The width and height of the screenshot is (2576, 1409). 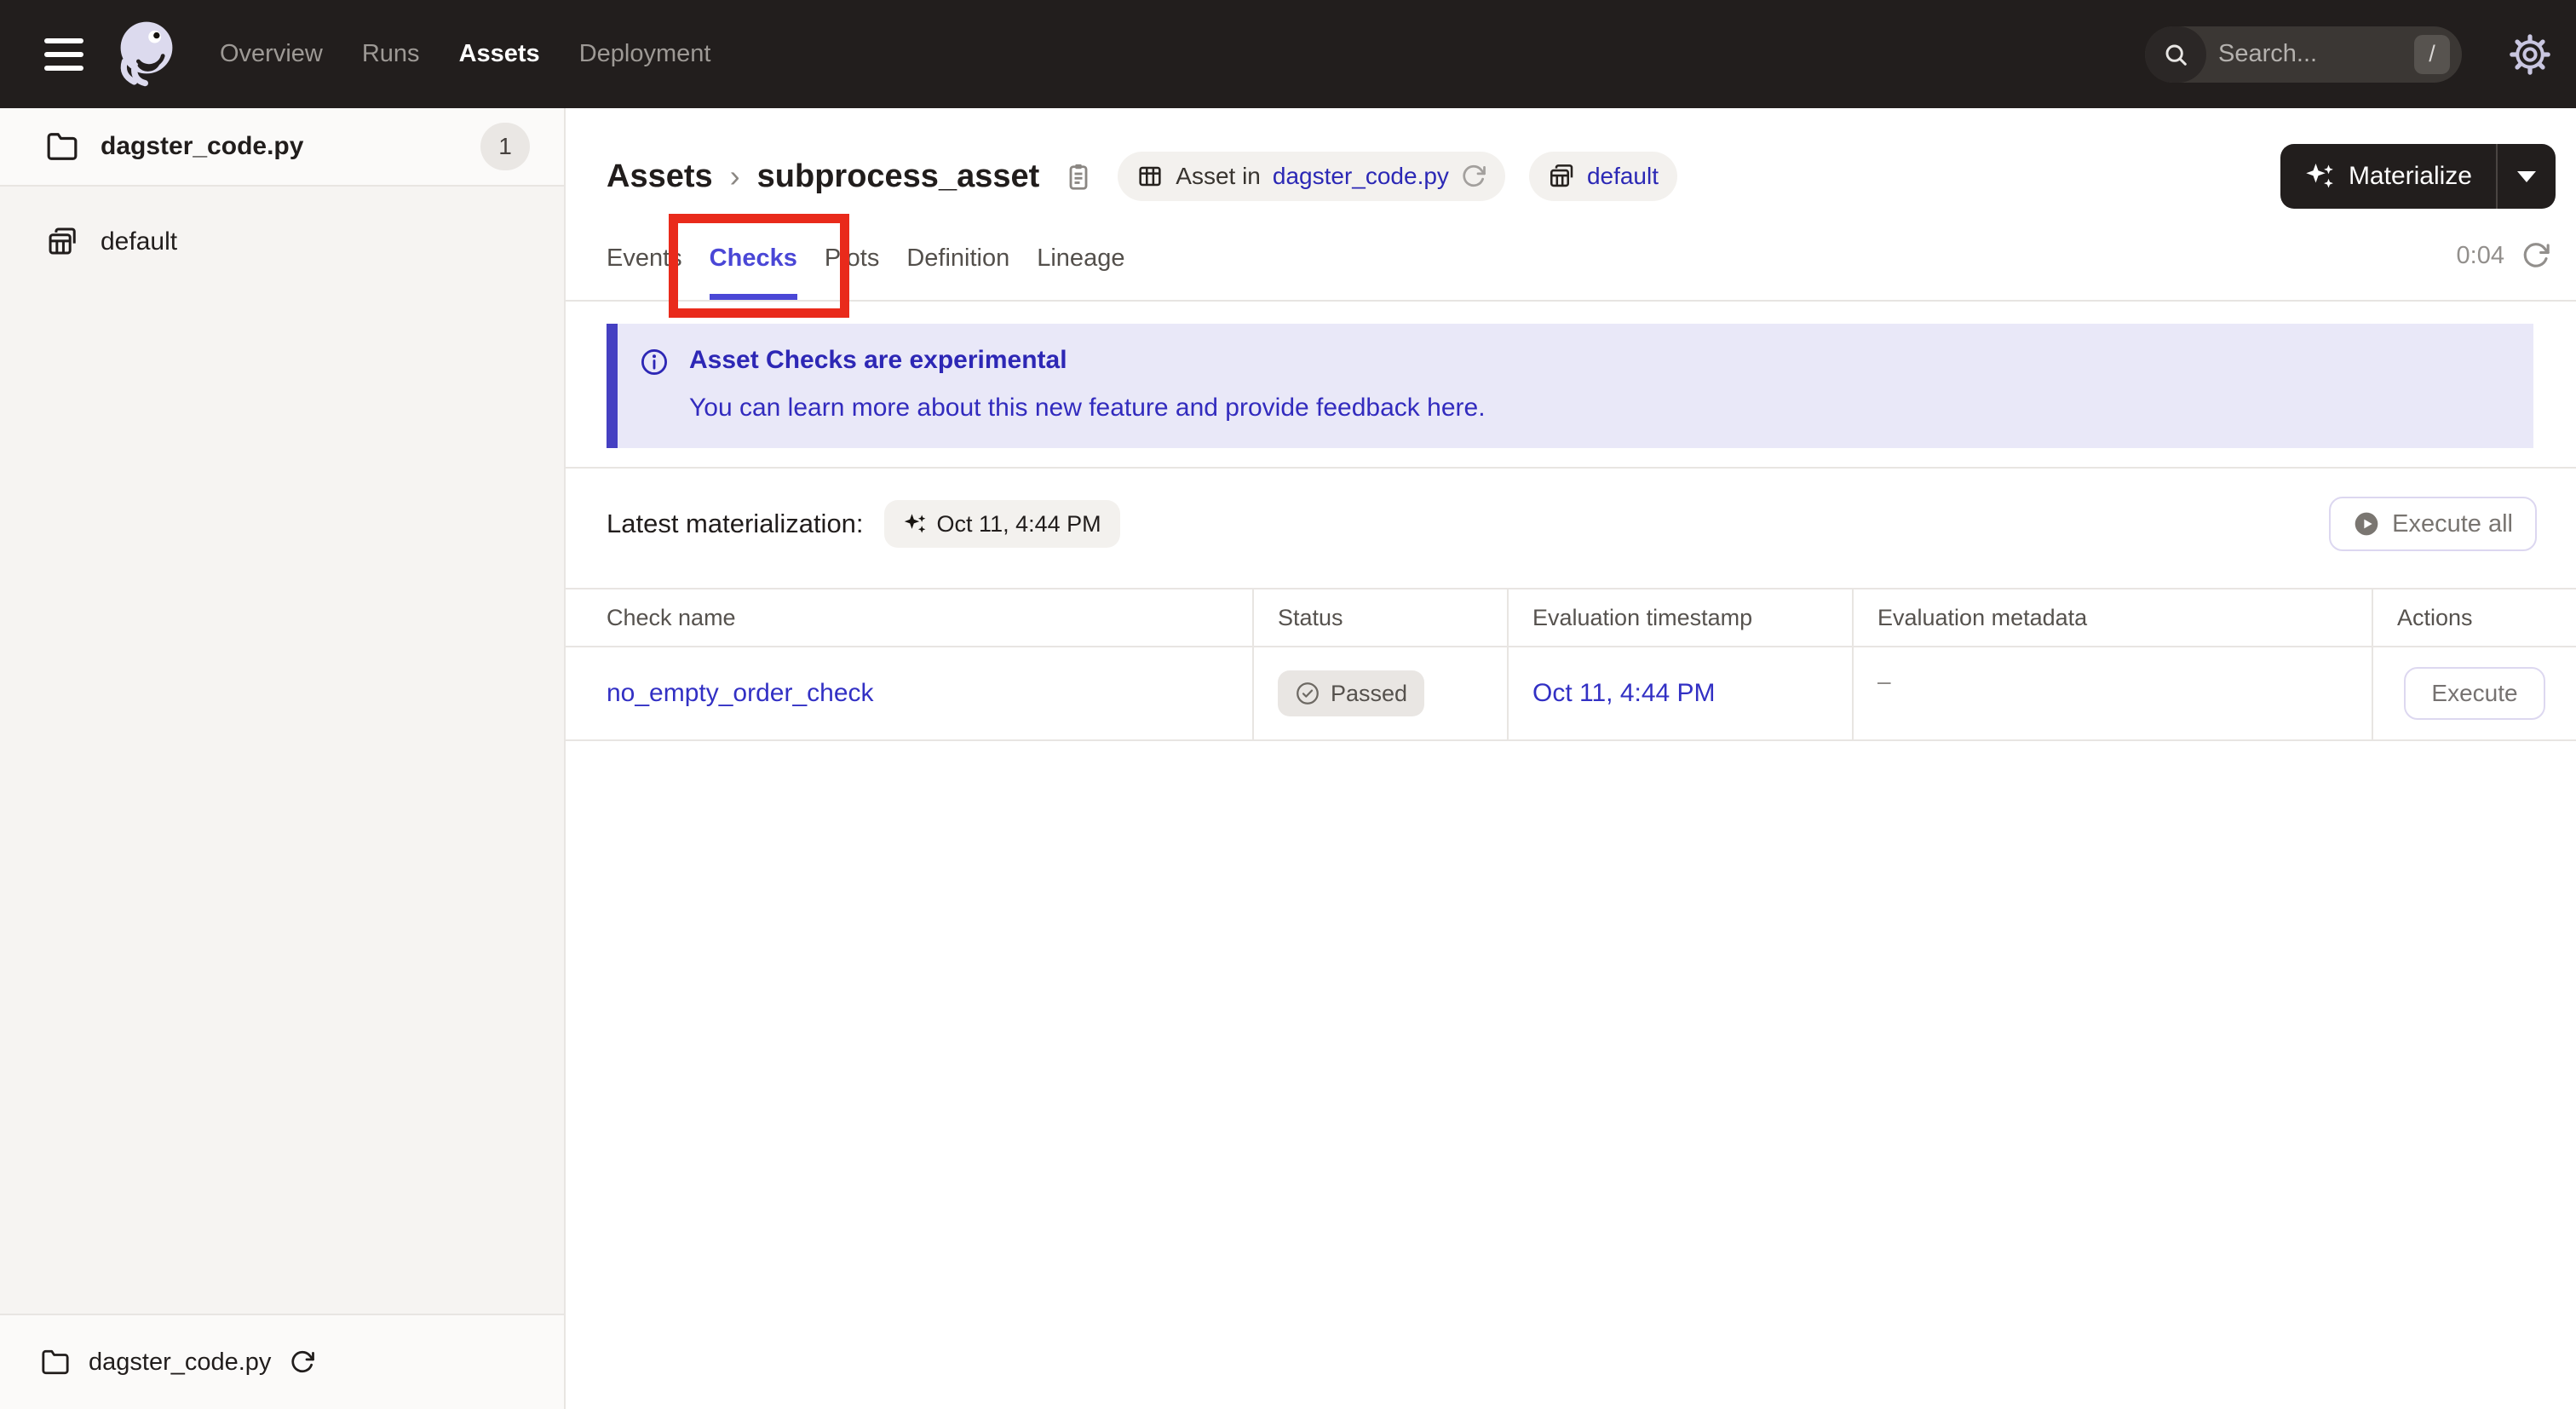 I want to click on sidebar-item-label: dagster_code.py, so click(x=203, y=146).